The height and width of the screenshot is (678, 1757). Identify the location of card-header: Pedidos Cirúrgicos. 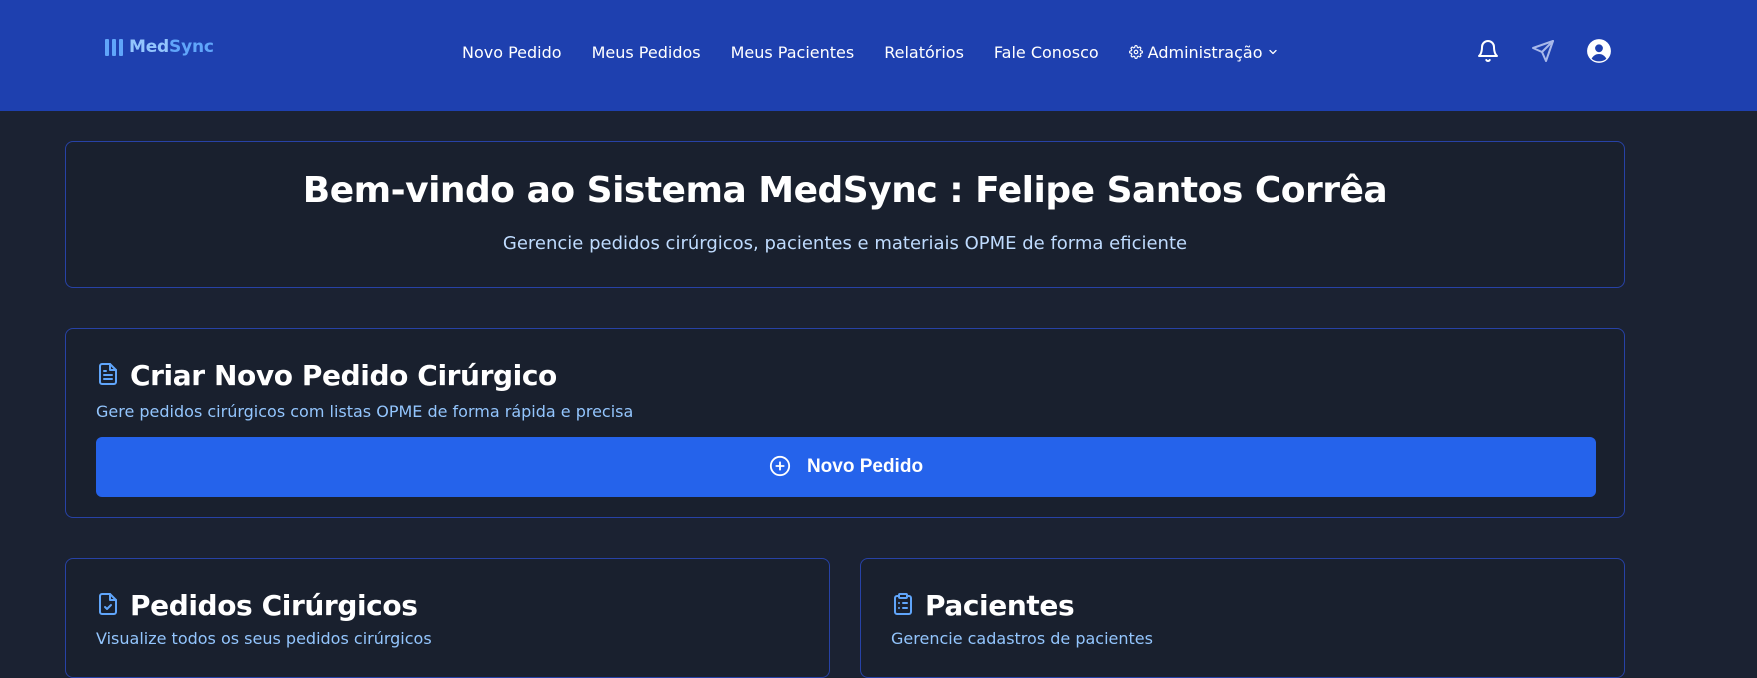
(257, 605).